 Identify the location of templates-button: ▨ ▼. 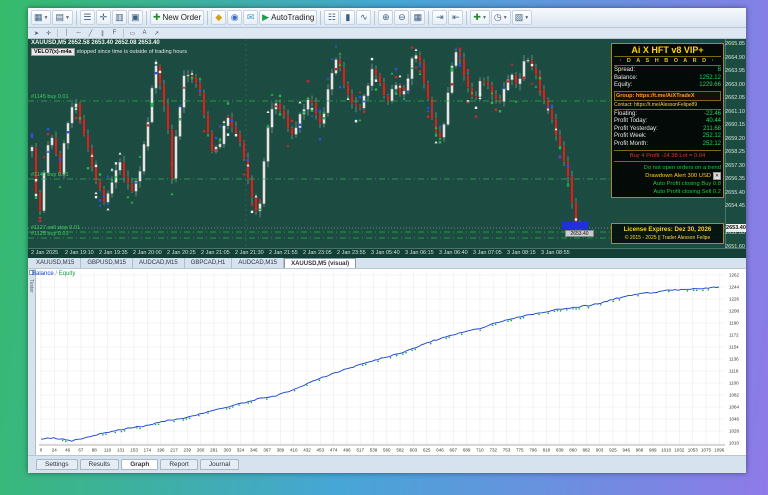
(522, 17).